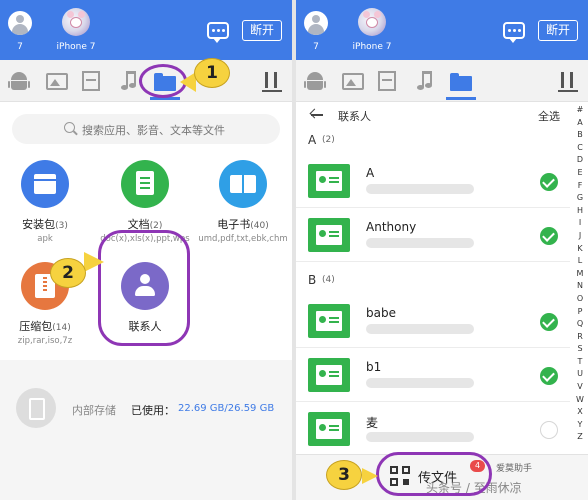  Describe the element at coordinates (442, 81) in the screenshot. I see `category-tab-bar` at that location.